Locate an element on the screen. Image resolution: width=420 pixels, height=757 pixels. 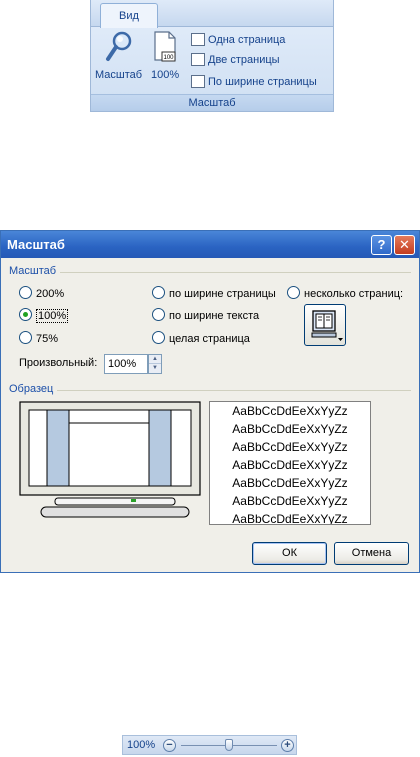
sample-group-label: Образец is located at coordinates (33, 389).